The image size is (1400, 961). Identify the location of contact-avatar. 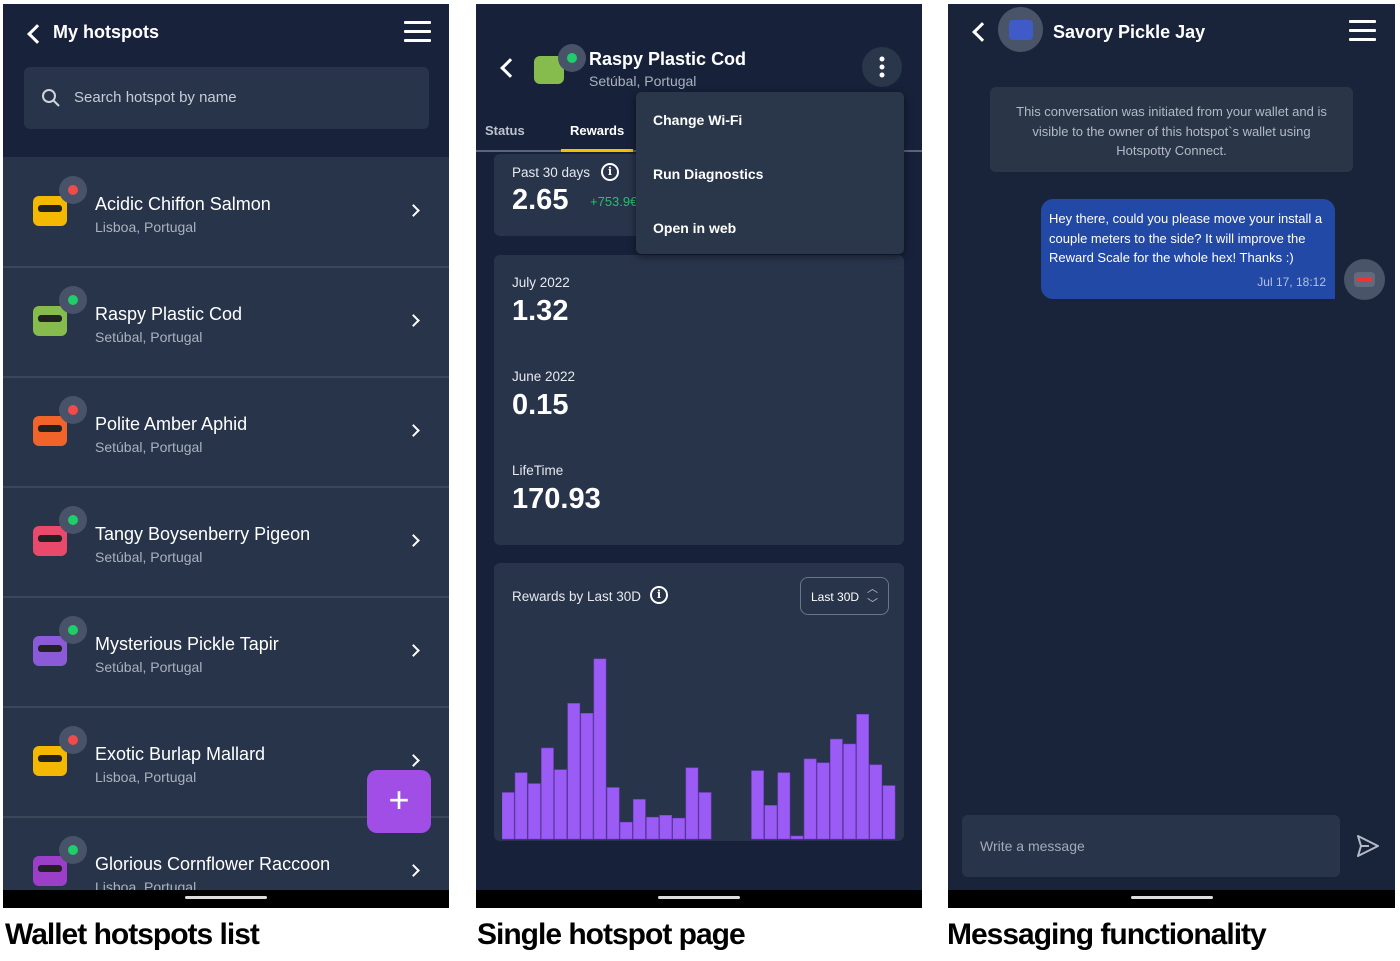
(1020, 29).